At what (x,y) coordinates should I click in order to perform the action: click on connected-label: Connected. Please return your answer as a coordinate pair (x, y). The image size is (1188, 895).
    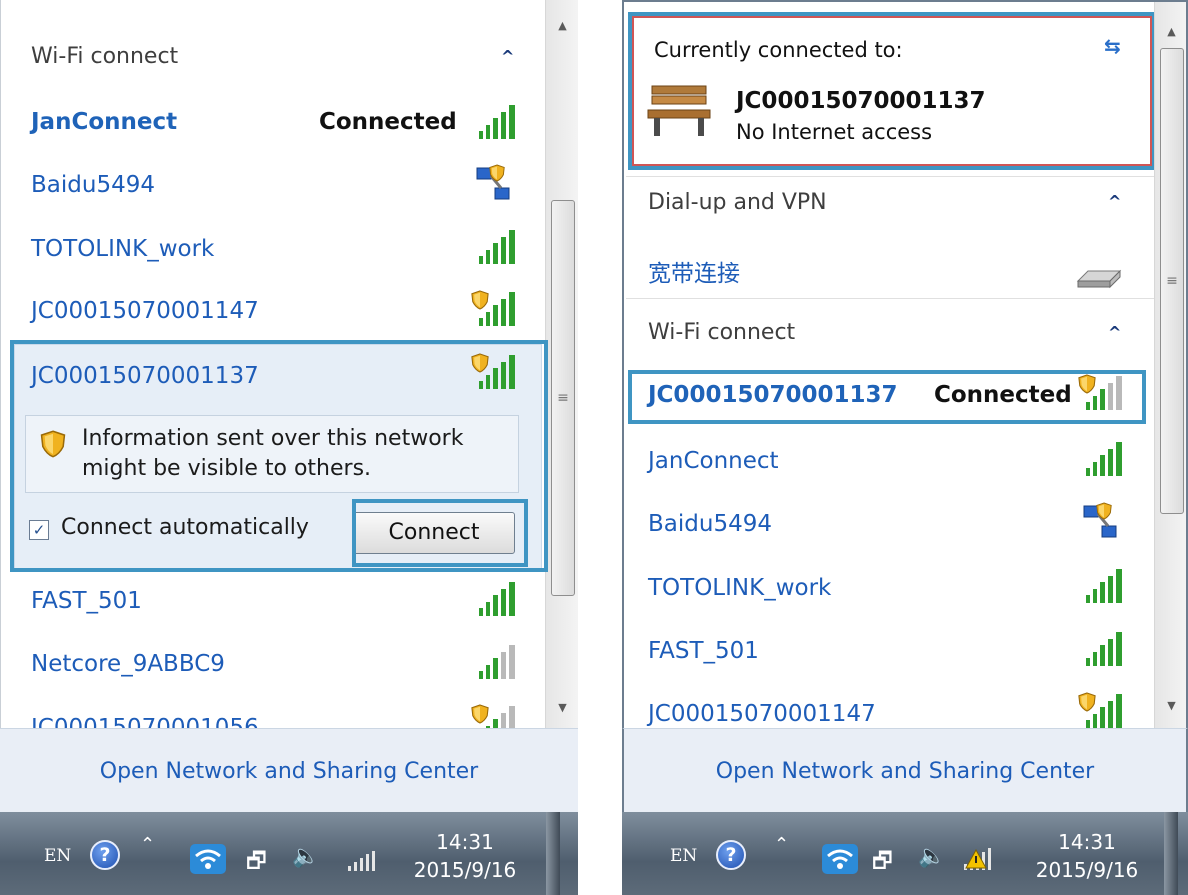
    Looking at the image, I should click on (388, 122).